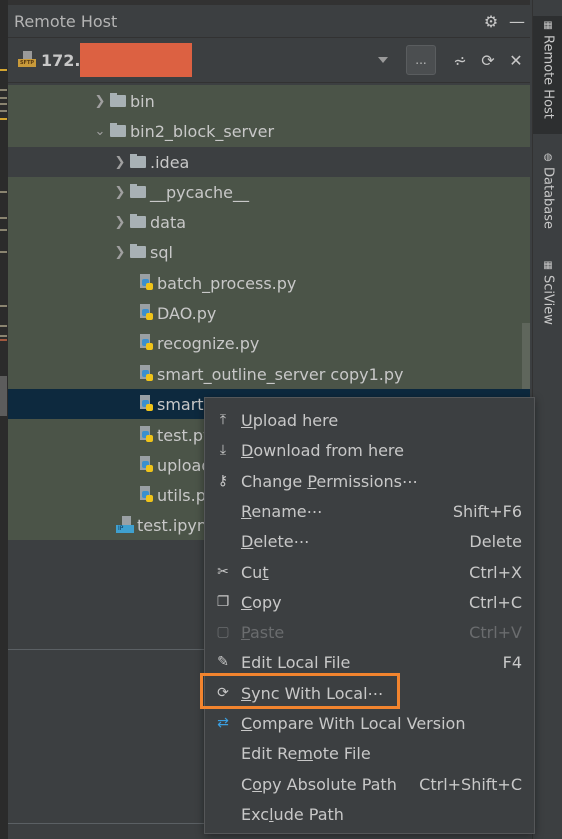 The width and height of the screenshot is (562, 839). Describe the element at coordinates (223, 662) in the screenshot. I see `edit-icon: ✎` at that location.